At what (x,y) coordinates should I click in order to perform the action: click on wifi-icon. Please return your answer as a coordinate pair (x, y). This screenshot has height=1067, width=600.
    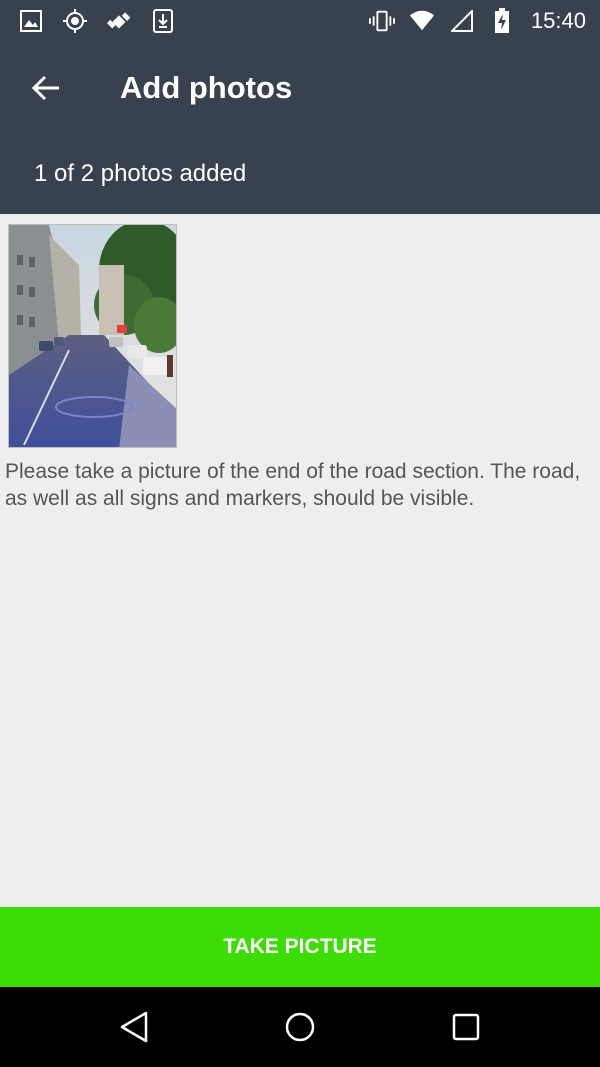
    Looking at the image, I should click on (422, 21).